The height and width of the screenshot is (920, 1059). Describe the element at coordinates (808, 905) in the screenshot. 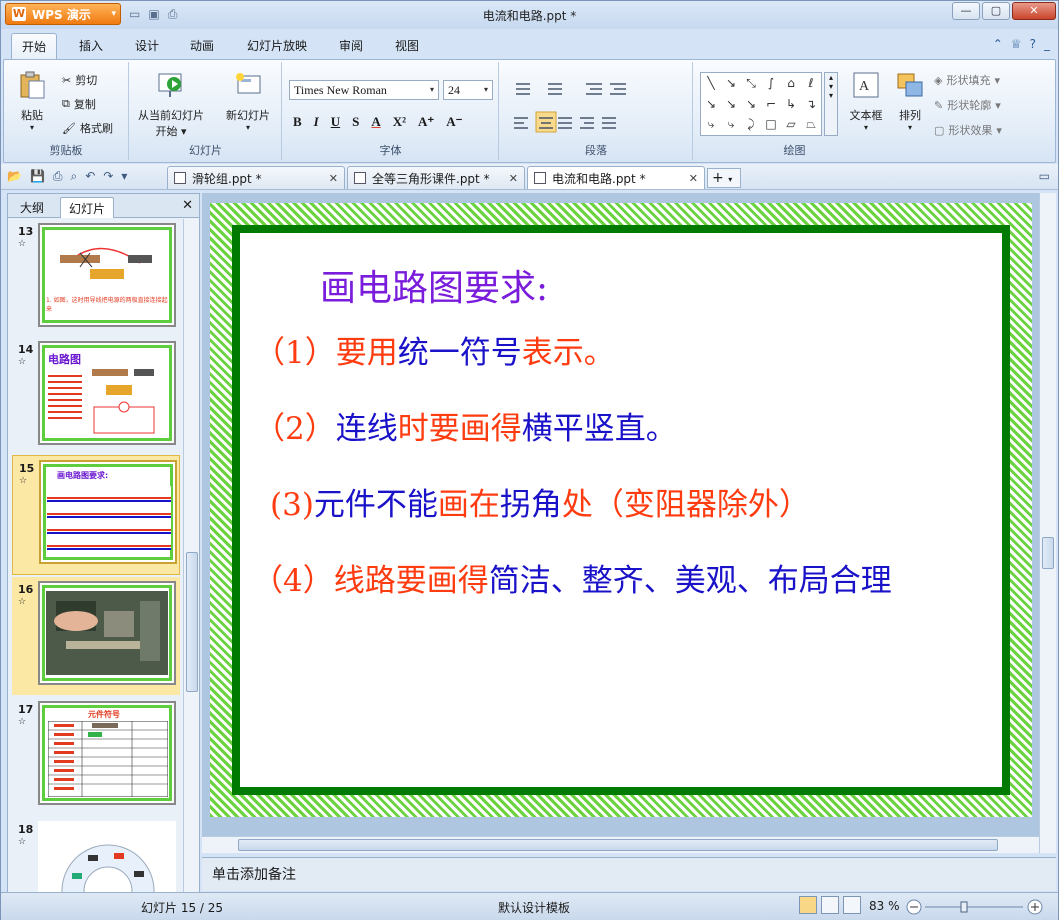

I see `normal-view-button` at that location.